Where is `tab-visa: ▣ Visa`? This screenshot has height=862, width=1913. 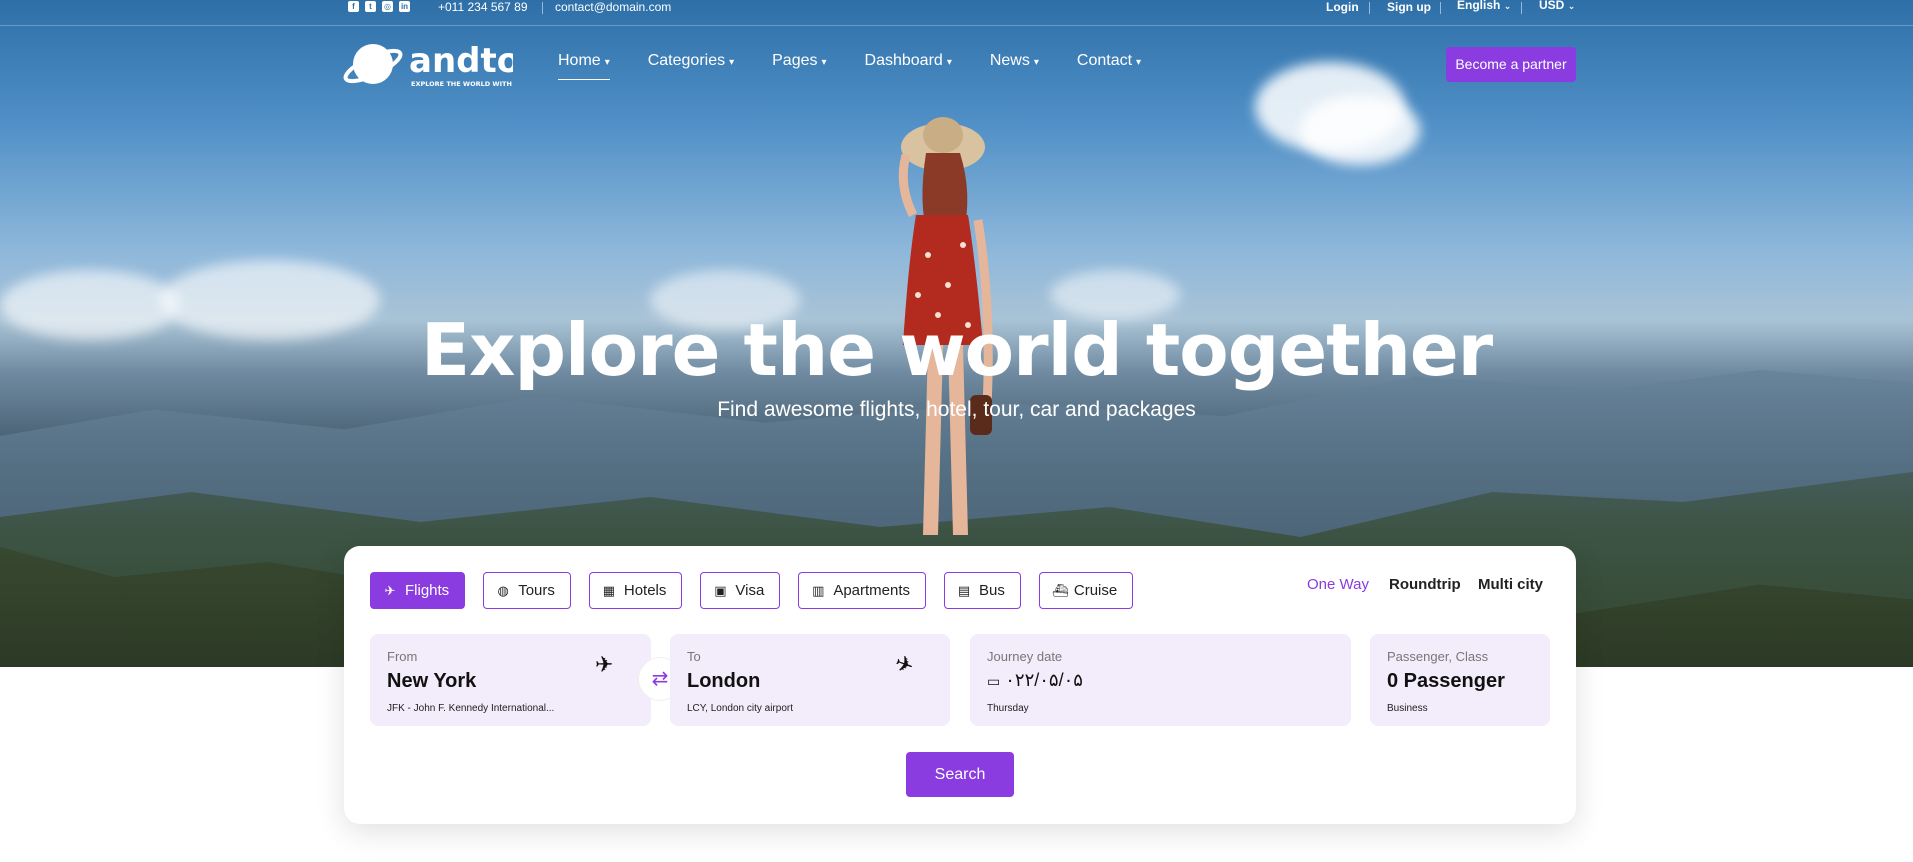 tab-visa: ▣ Visa is located at coordinates (740, 590).